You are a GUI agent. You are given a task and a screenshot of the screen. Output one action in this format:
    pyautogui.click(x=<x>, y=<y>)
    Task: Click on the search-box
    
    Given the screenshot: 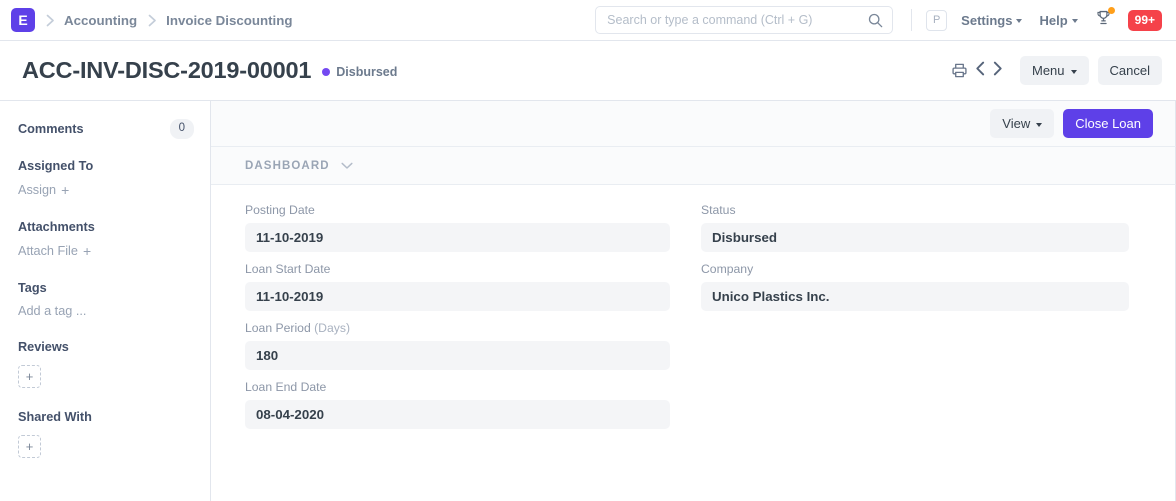 What is the action you would take?
    pyautogui.click(x=744, y=20)
    